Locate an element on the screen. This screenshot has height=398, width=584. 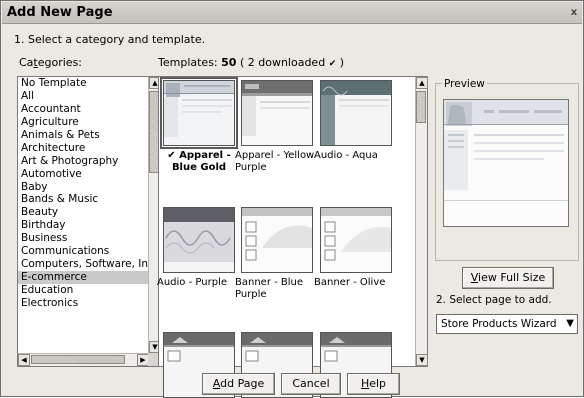
template-vertical-scrollbar: ▲ ▼ is located at coordinates (421, 221).